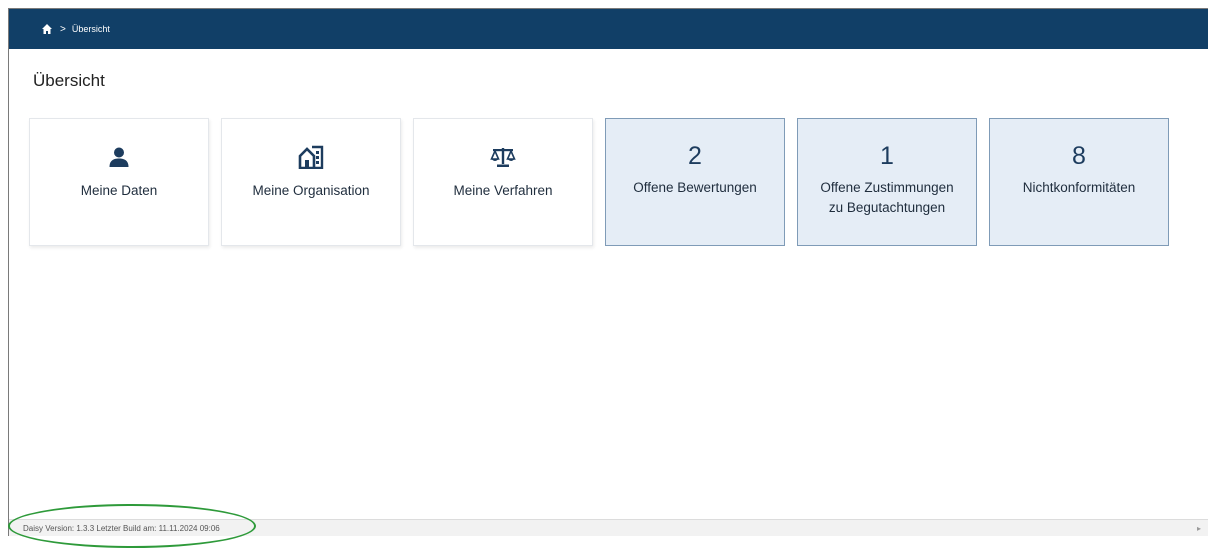 The height and width of the screenshot is (551, 1208). What do you see at coordinates (608, 29) in the screenshot?
I see `header-bar: > Übersicht` at bounding box center [608, 29].